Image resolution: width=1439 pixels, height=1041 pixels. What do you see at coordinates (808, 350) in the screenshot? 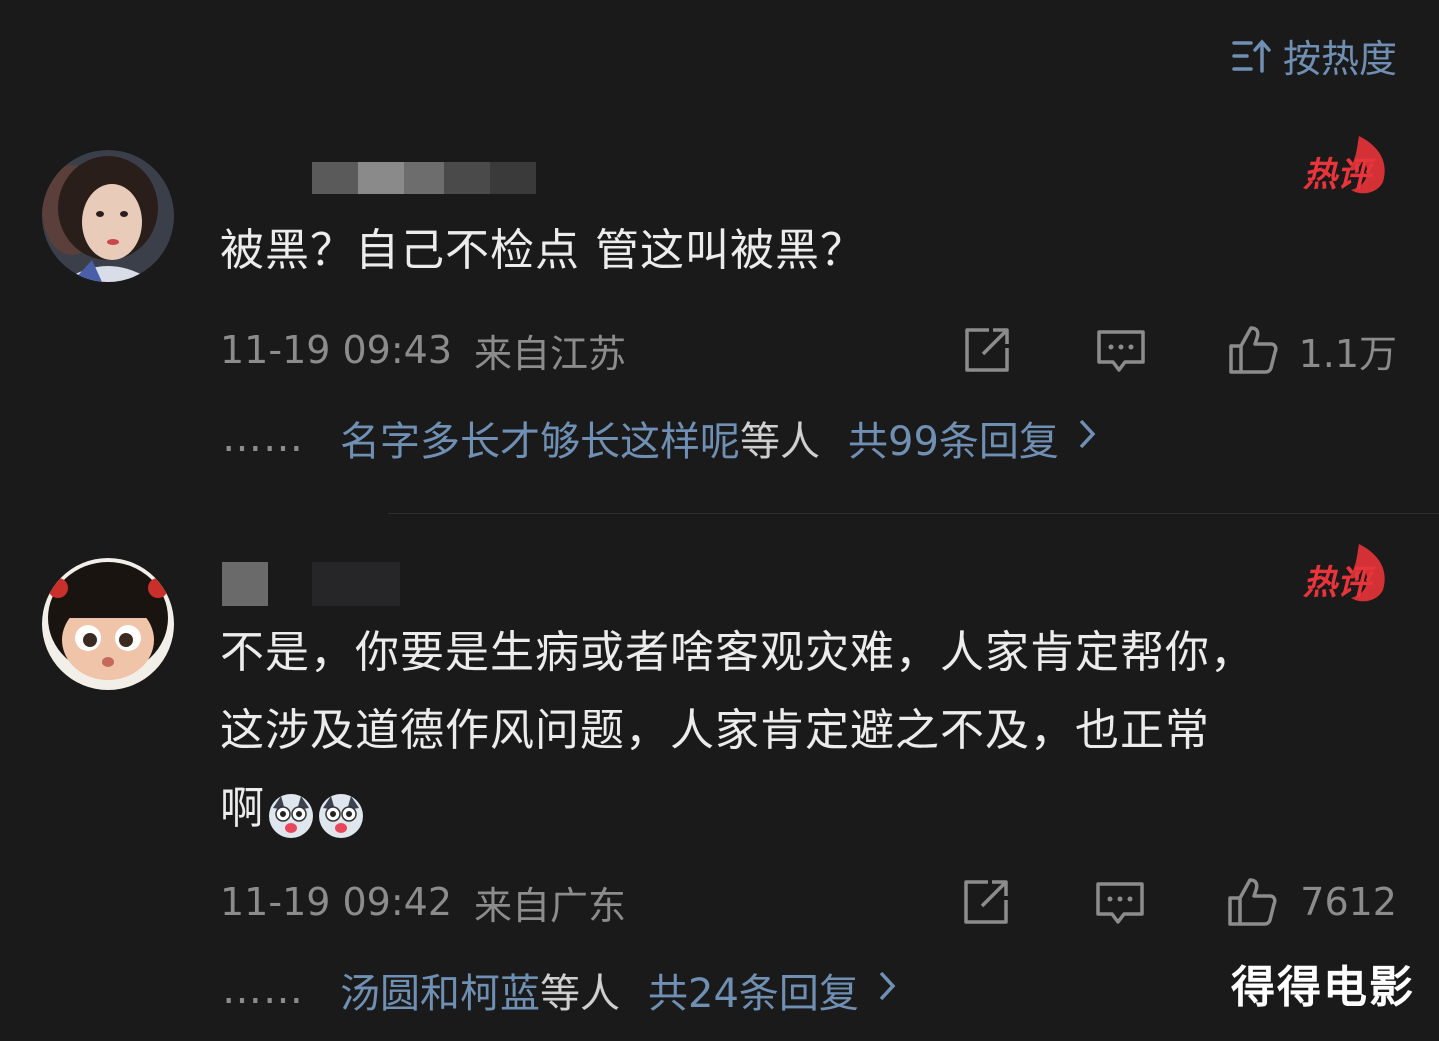
I see `comment-meta: 11-19 09:43 来自江苏 1.1万` at bounding box center [808, 350].